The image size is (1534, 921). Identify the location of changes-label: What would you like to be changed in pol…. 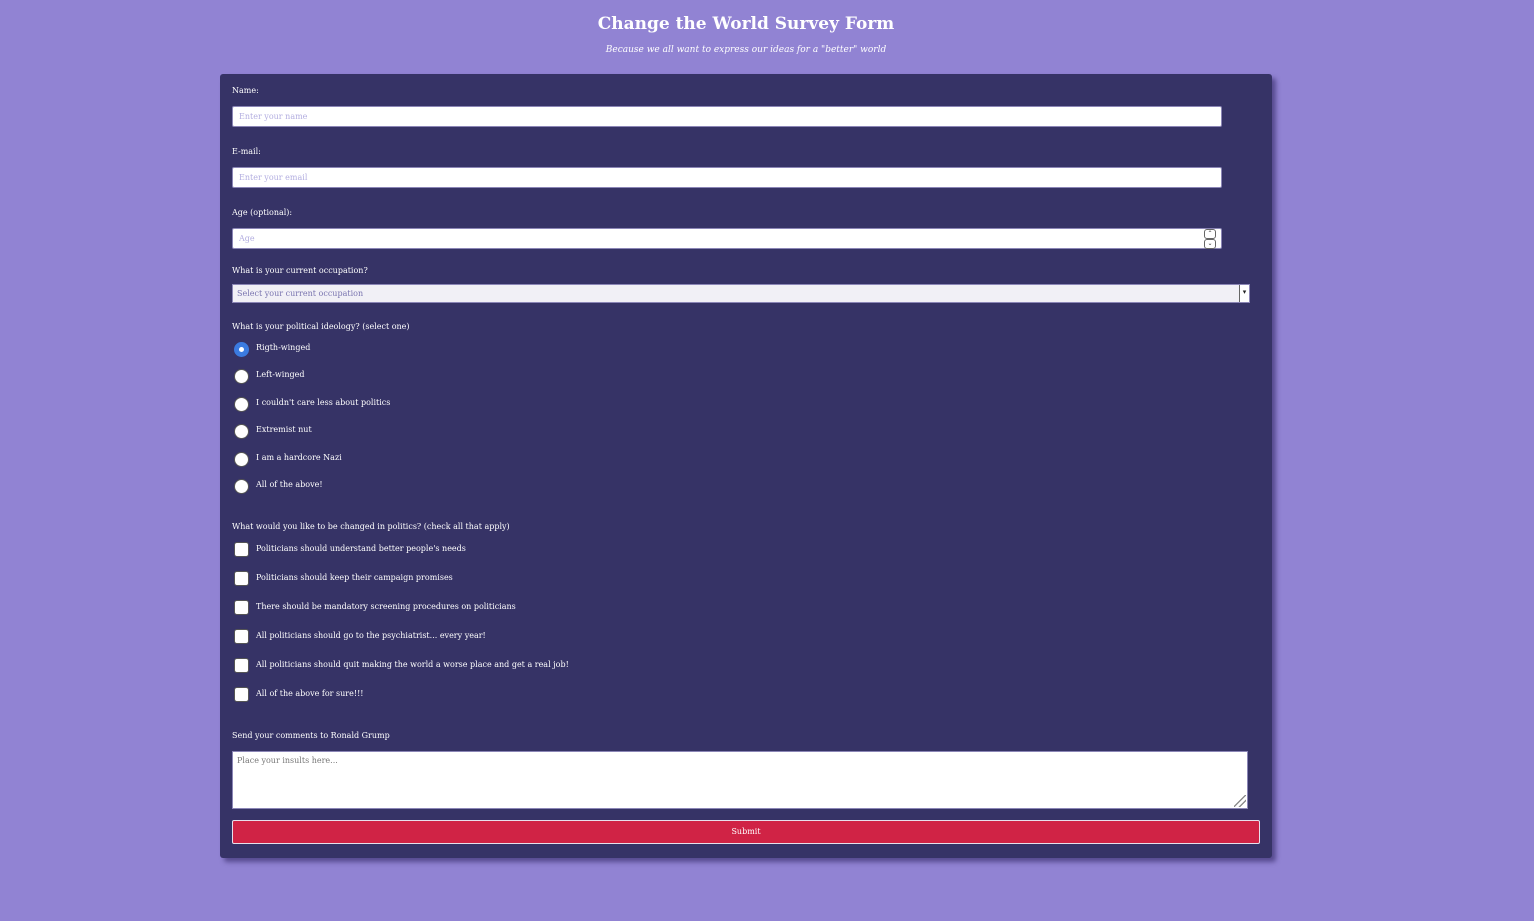
(371, 526).